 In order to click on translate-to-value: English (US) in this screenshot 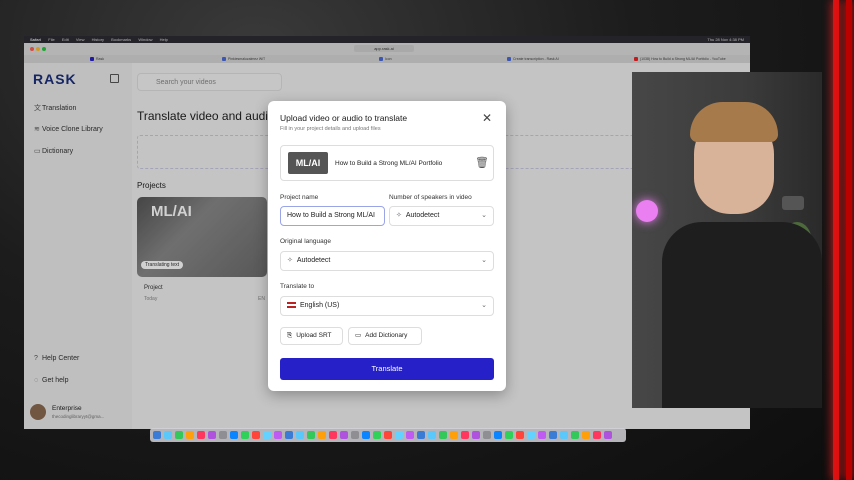, I will do `click(320, 305)`.